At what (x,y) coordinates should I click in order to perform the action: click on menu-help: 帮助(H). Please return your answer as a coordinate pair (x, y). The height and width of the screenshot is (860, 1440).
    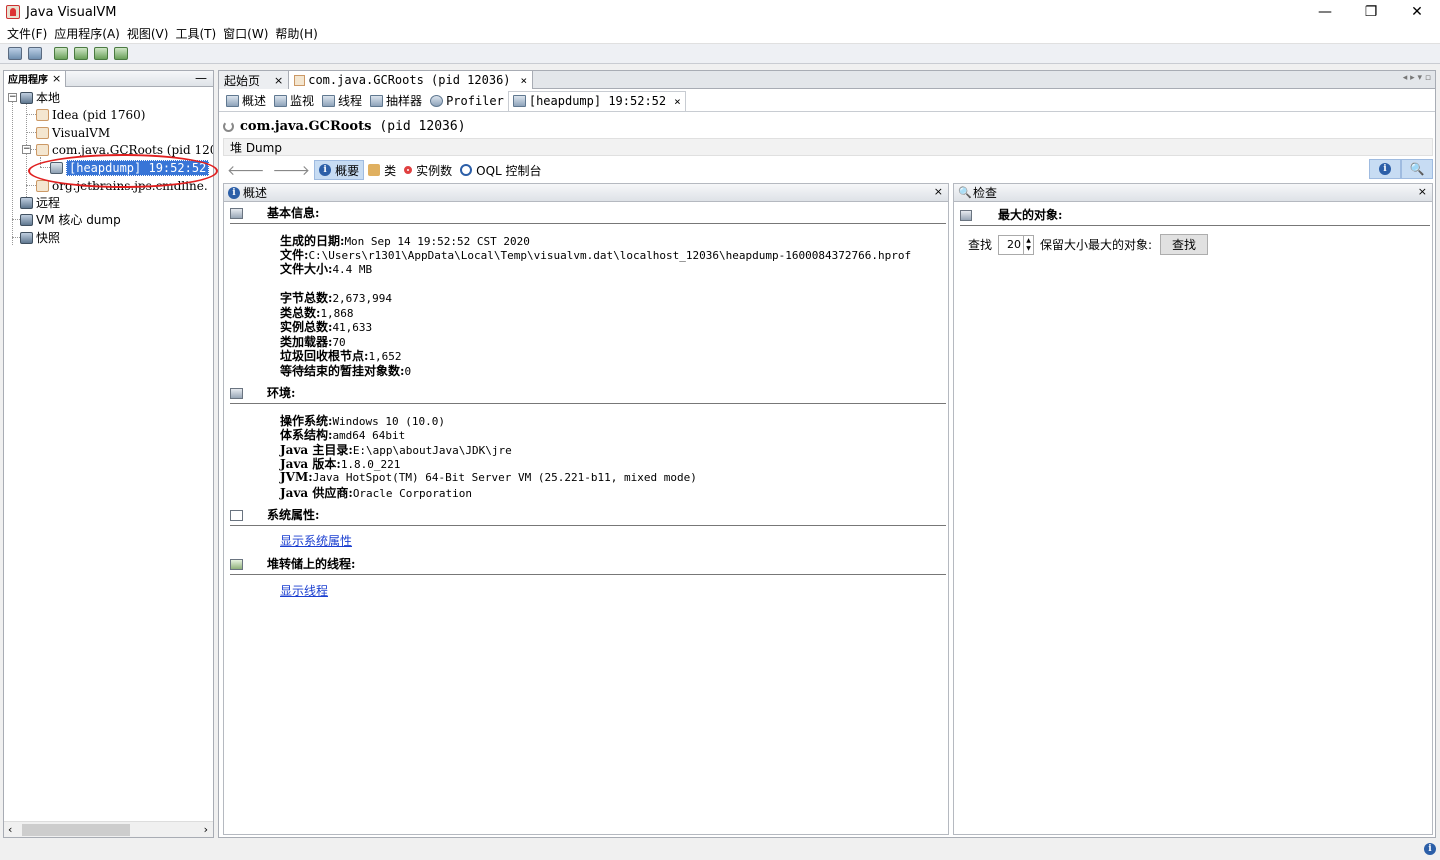
    Looking at the image, I should click on (296, 33).